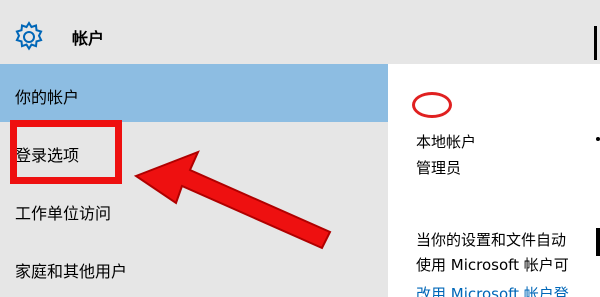  What do you see at coordinates (63, 213) in the screenshot?
I see `sidebar-item-label: 工作单位访问` at bounding box center [63, 213].